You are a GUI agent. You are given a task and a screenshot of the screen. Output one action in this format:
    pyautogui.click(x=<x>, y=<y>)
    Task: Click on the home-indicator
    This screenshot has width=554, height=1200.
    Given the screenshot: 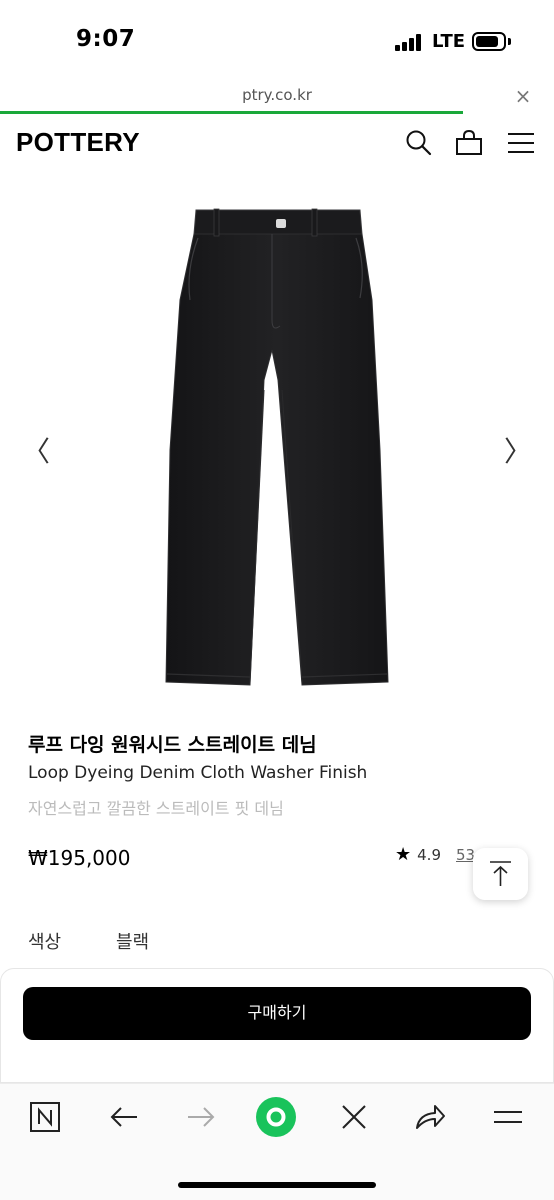 What is the action you would take?
    pyautogui.click(x=277, y=1185)
    